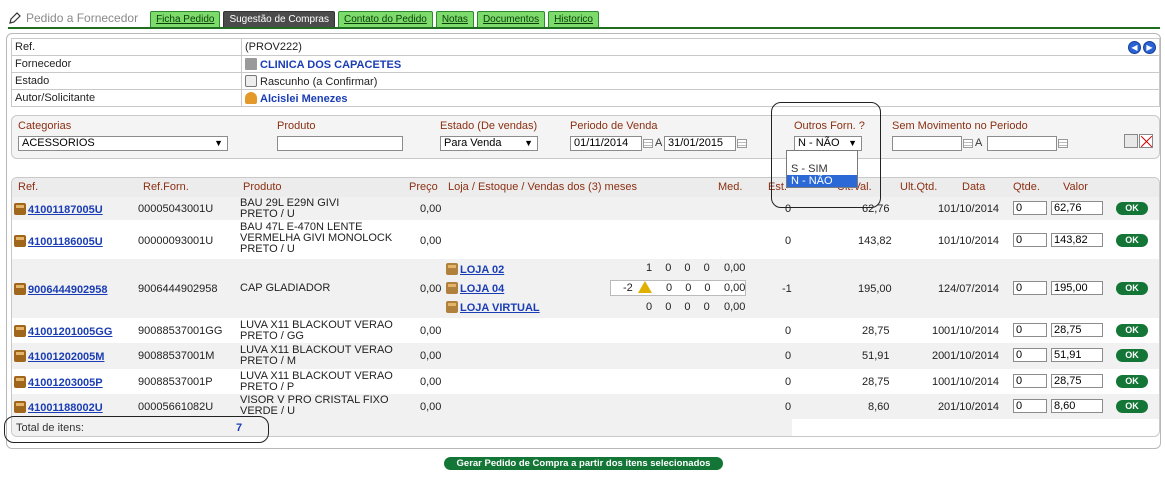 This screenshot has width=1165, height=484. Describe the element at coordinates (123, 143) in the screenshot. I see `category-select: ACESSORIOS` at that location.